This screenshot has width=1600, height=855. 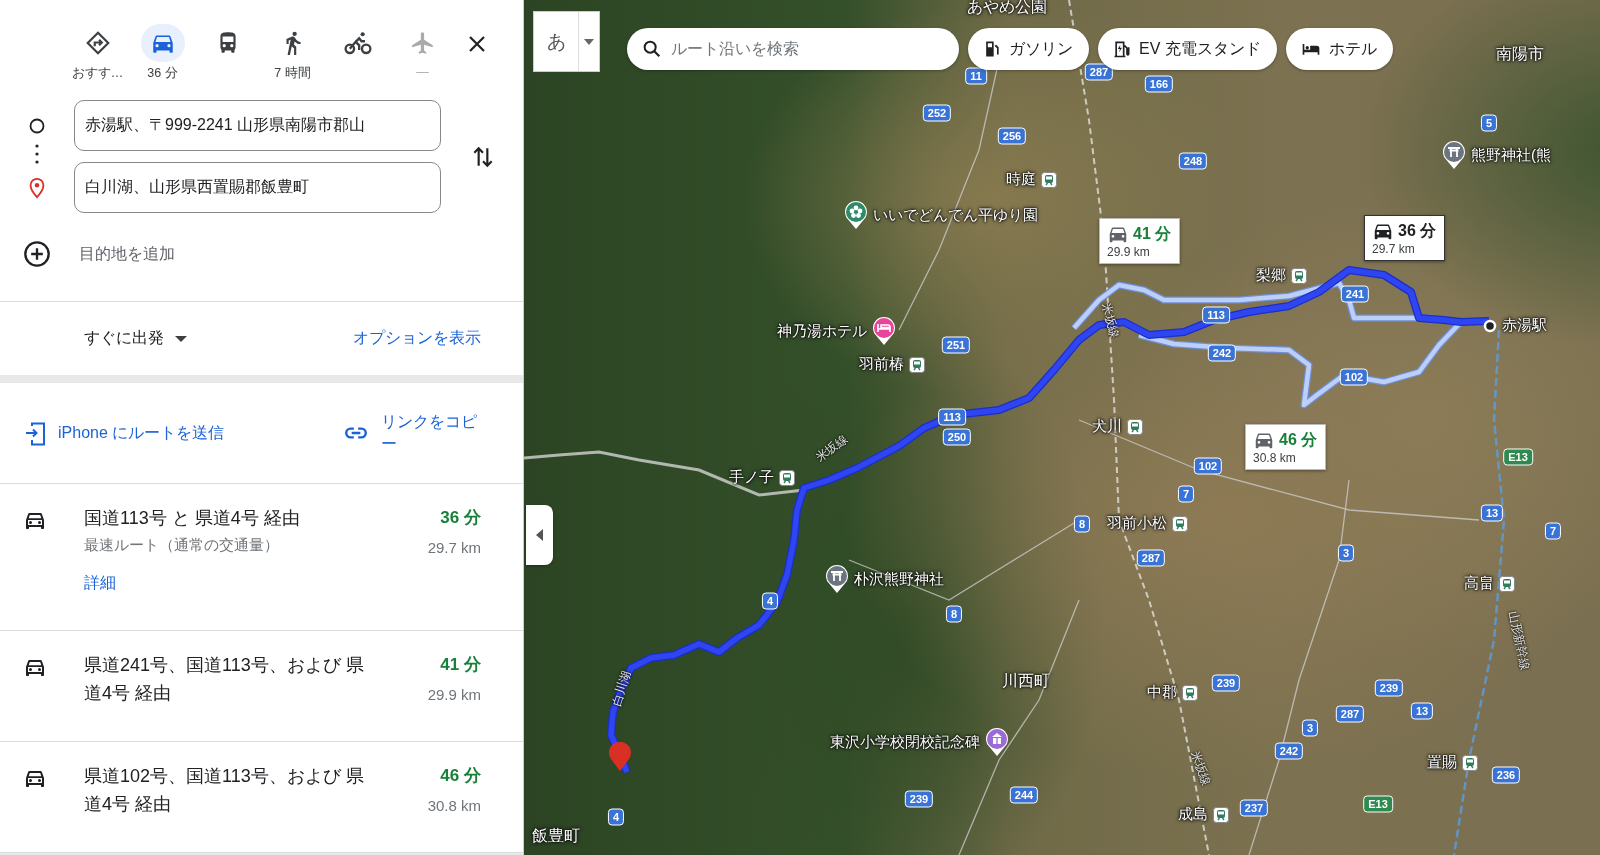 I want to click on travel-mode-tab: 36 分, so click(x=162, y=53).